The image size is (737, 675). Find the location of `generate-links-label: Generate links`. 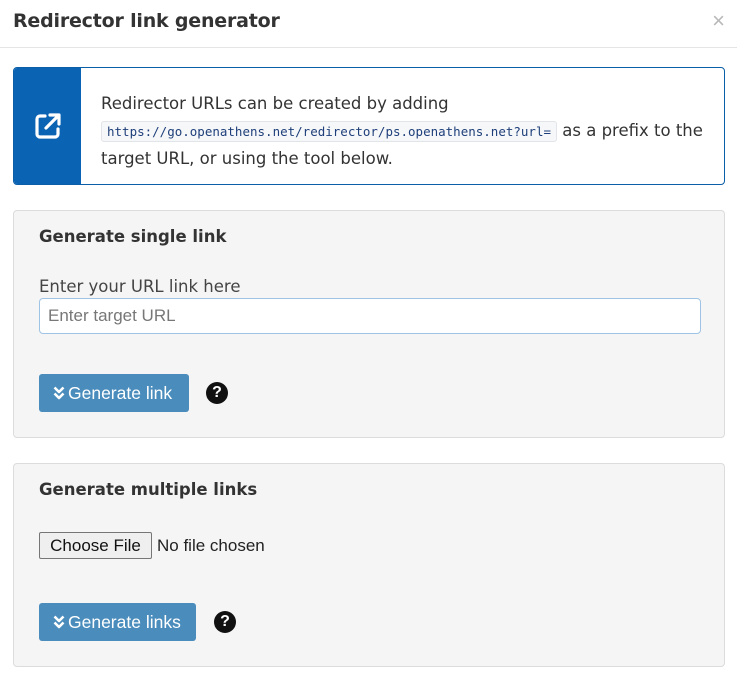

generate-links-label: Generate links is located at coordinates (124, 621).